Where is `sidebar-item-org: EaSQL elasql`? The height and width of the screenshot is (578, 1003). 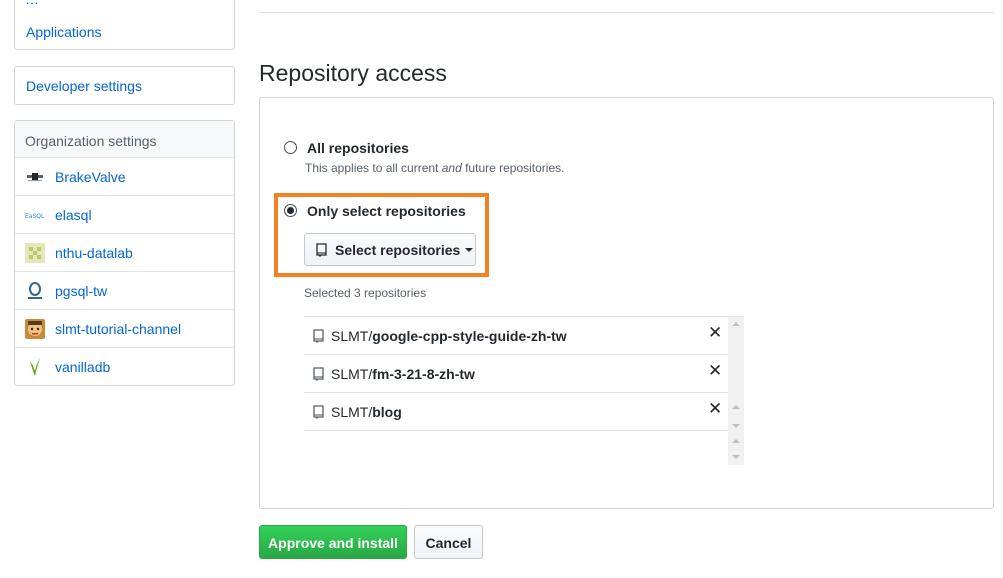
sidebar-item-org: EaSQL elasql is located at coordinates (124, 215).